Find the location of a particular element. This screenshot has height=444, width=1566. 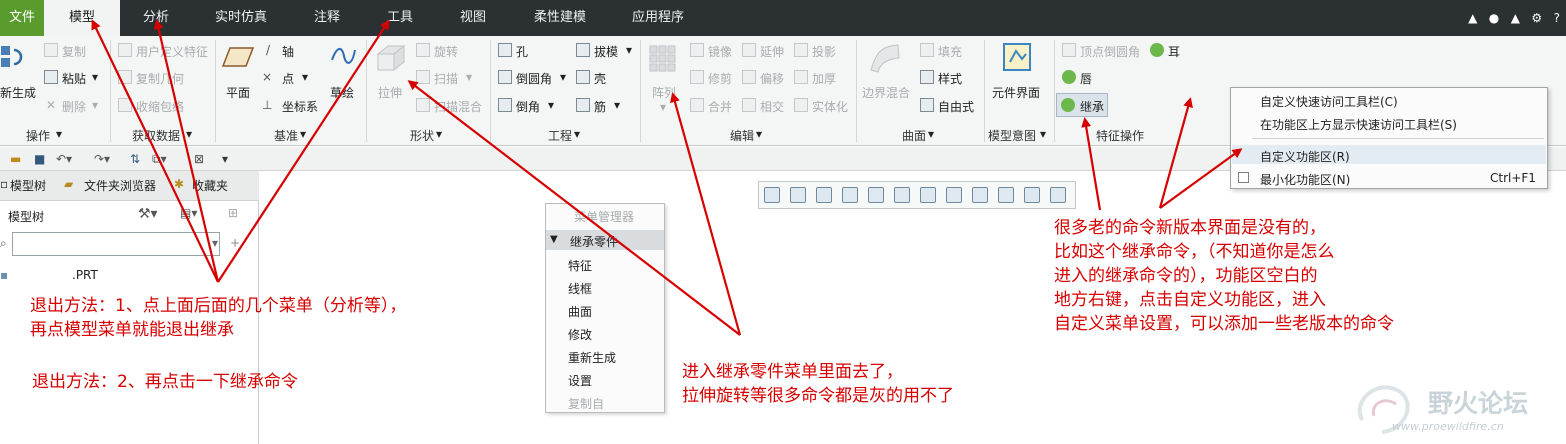

customize-qat-item: 自定义快速访问工具栏(C) is located at coordinates (1329, 101).